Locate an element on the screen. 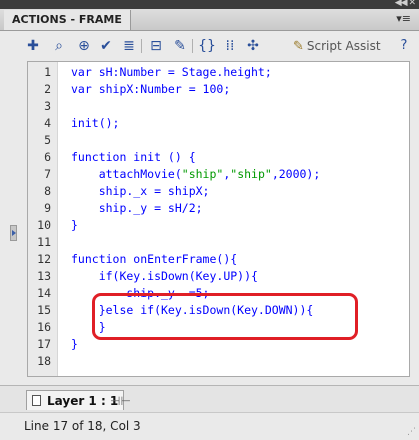  line-number: 16 is located at coordinates (44, 327).